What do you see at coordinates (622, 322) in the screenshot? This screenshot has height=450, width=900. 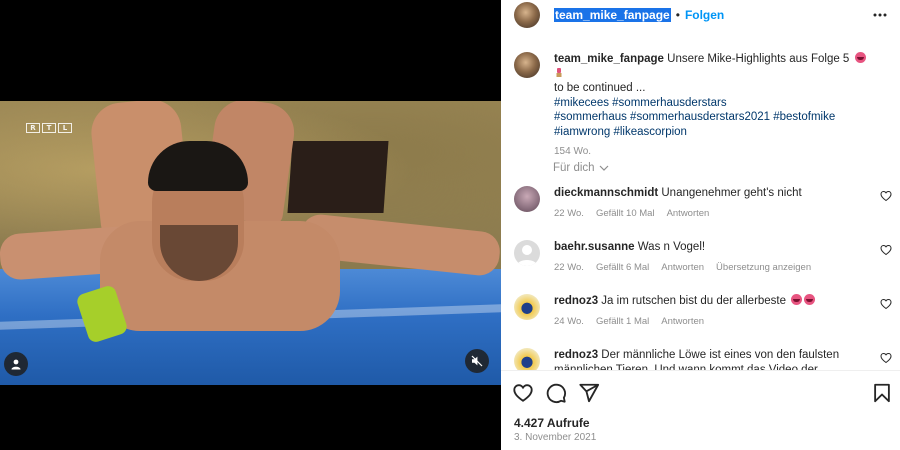 I see `comment-likes: Gefällt 1 Mal` at bounding box center [622, 322].